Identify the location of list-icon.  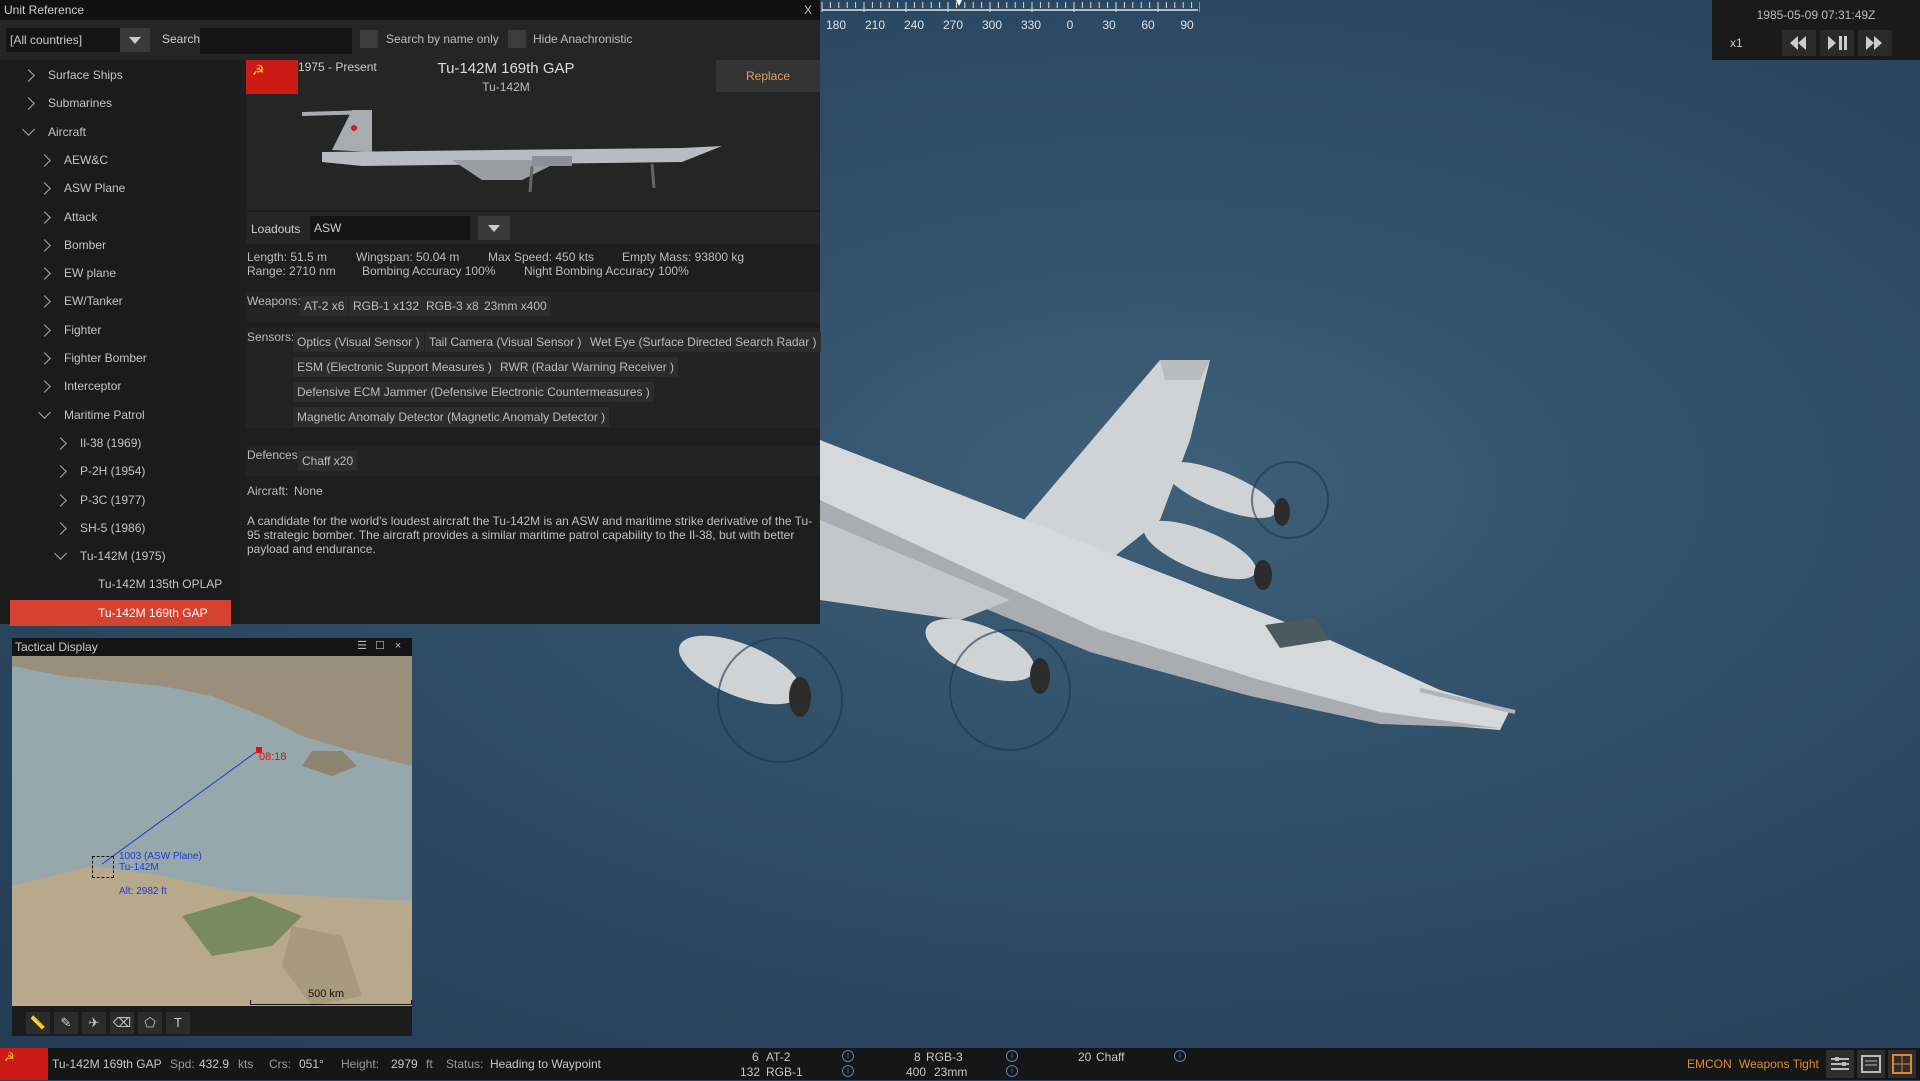
(1871, 1064).